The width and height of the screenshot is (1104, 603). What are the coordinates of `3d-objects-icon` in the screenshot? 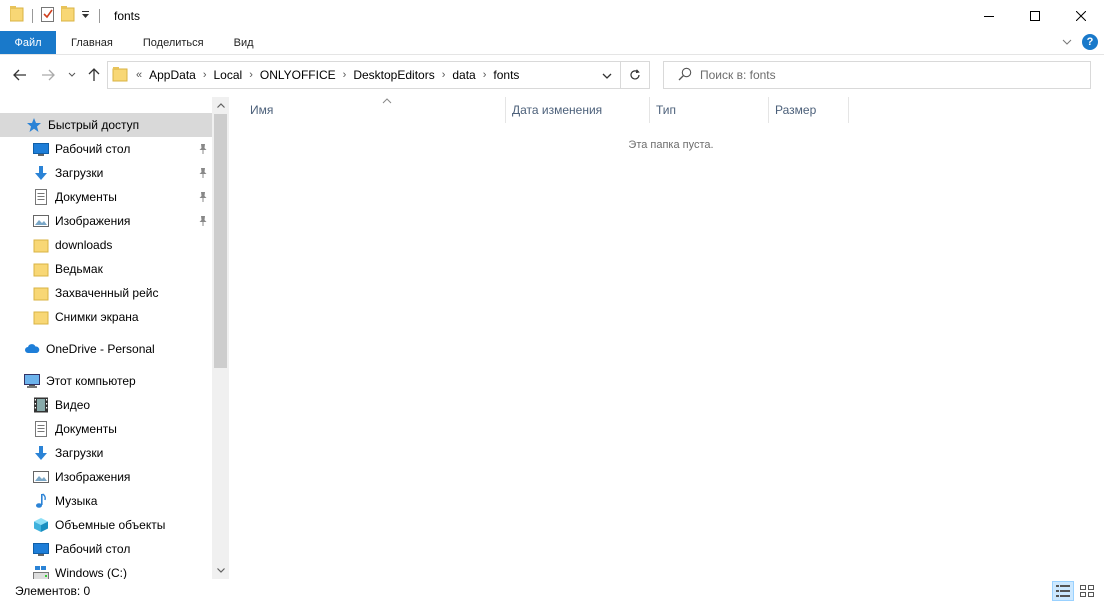 It's located at (41, 525).